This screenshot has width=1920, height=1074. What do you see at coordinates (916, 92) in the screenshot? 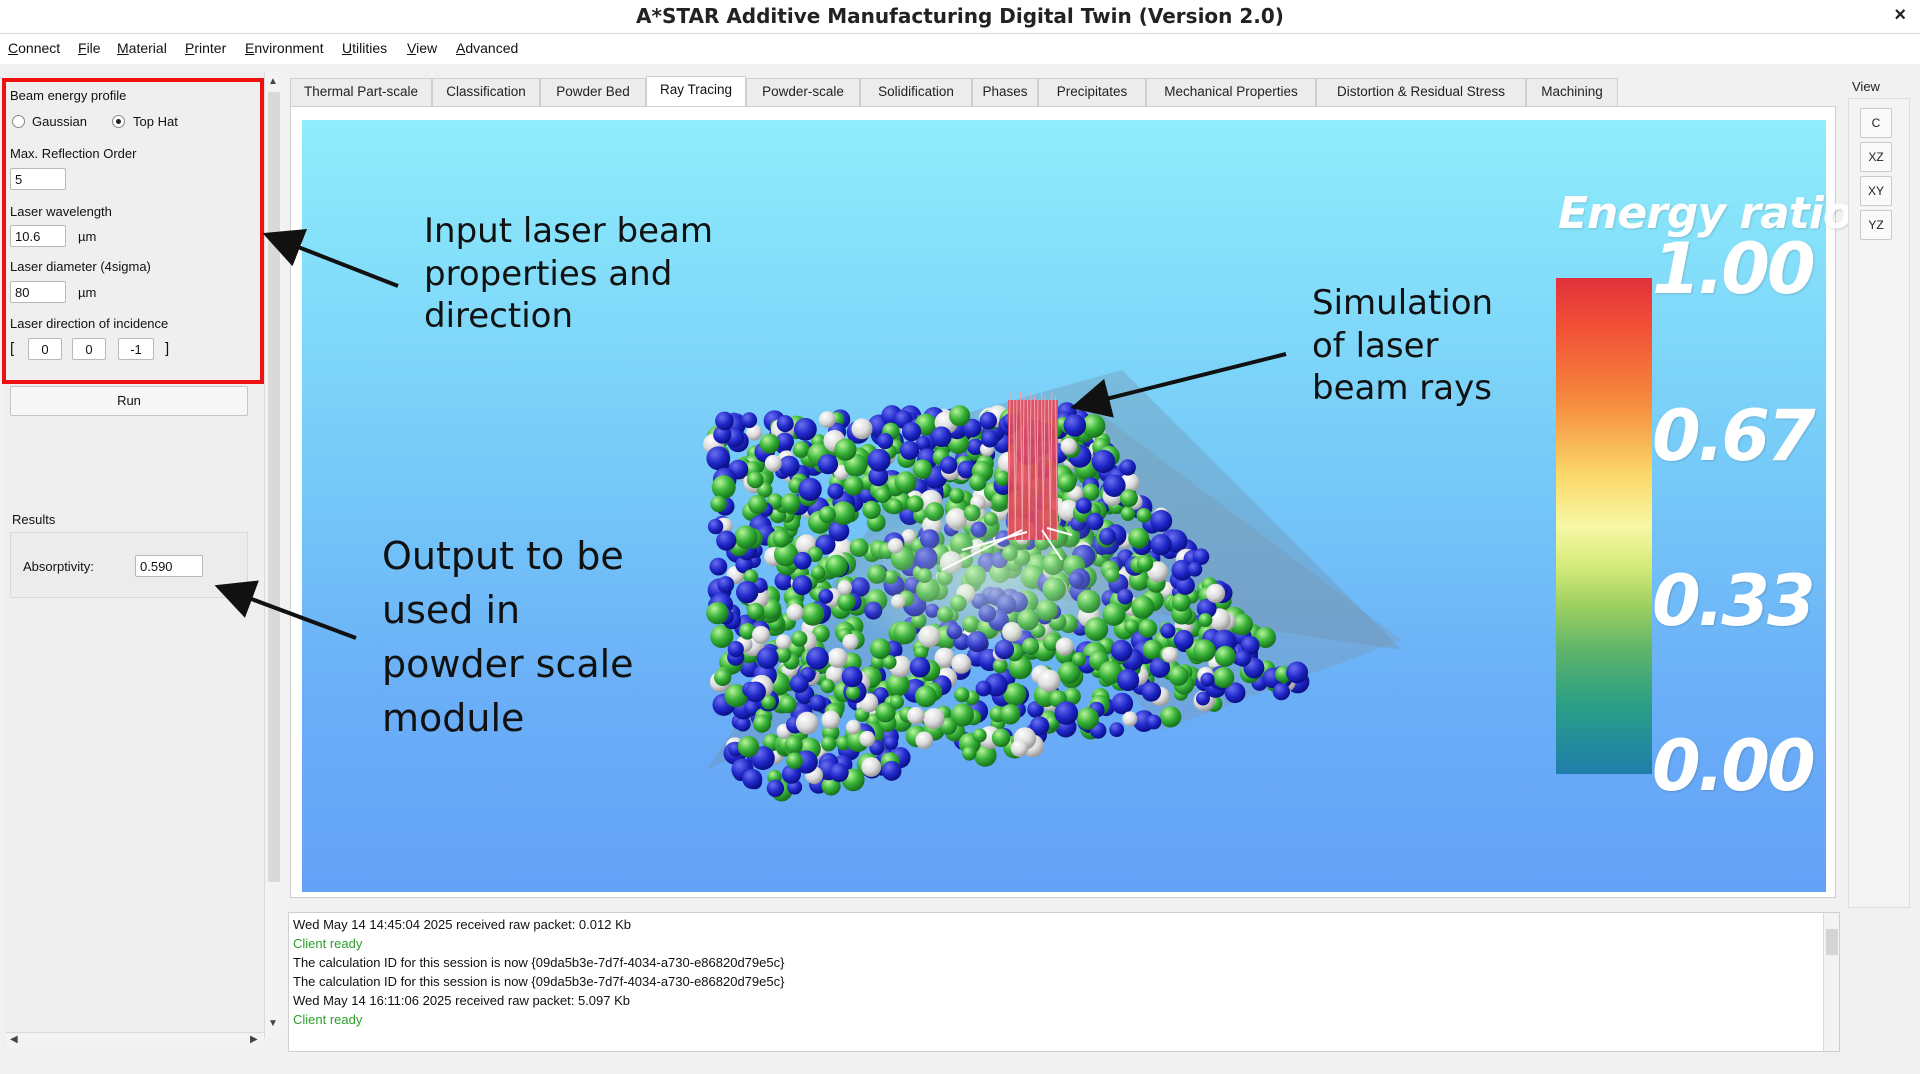
I see `tab-solidification: Solidification` at bounding box center [916, 92].